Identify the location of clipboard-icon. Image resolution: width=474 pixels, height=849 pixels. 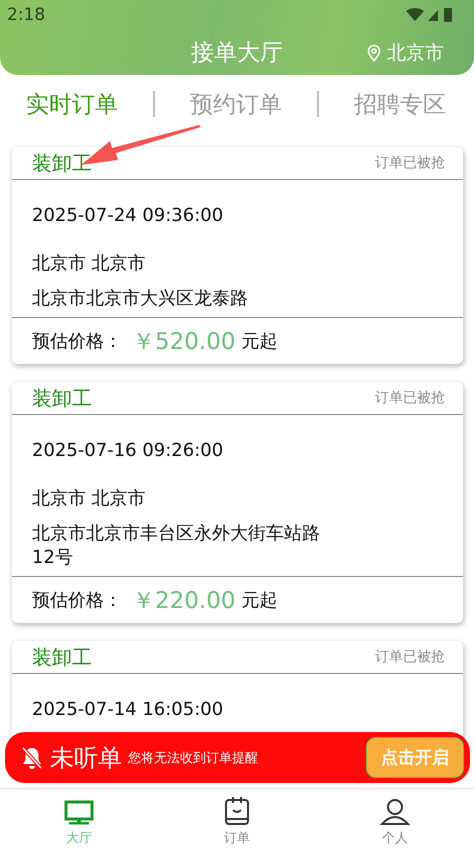
(237, 811).